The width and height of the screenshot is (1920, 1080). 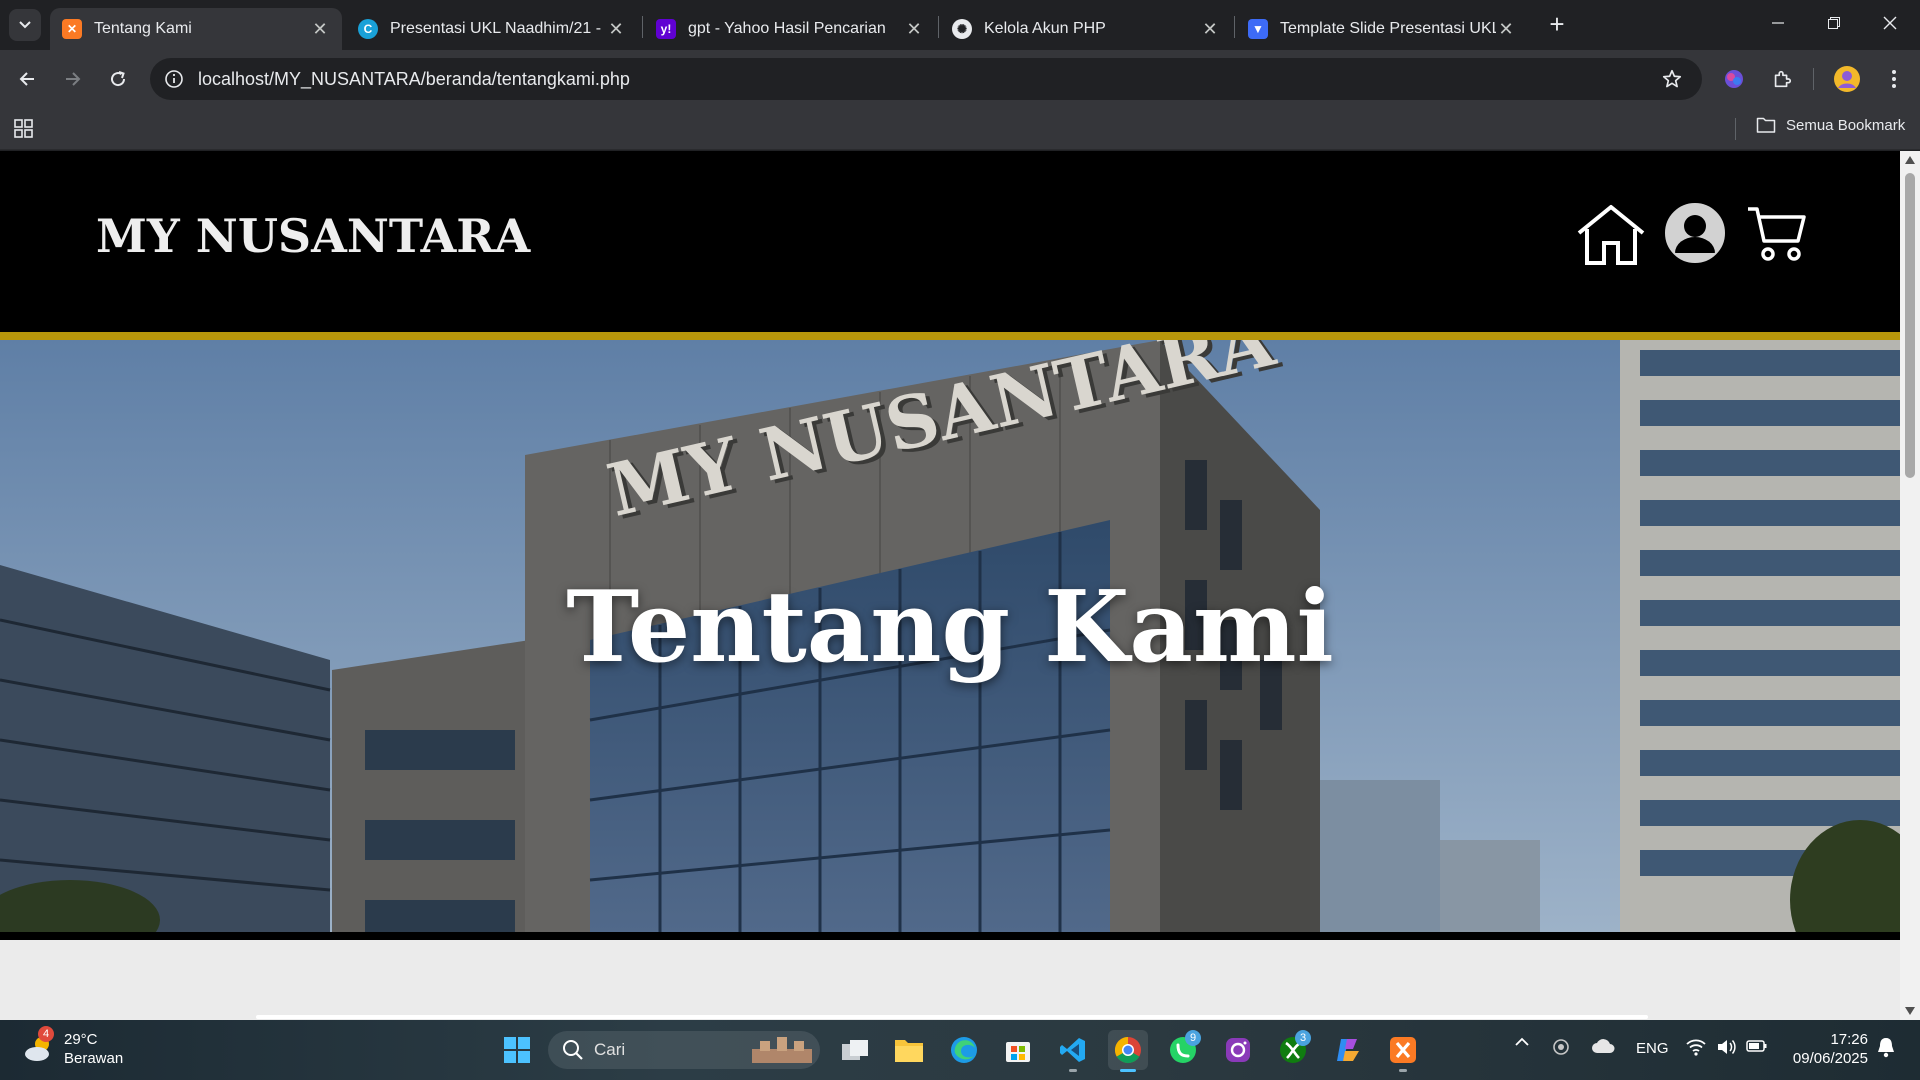 I want to click on user-icon, so click(x=1695, y=233).